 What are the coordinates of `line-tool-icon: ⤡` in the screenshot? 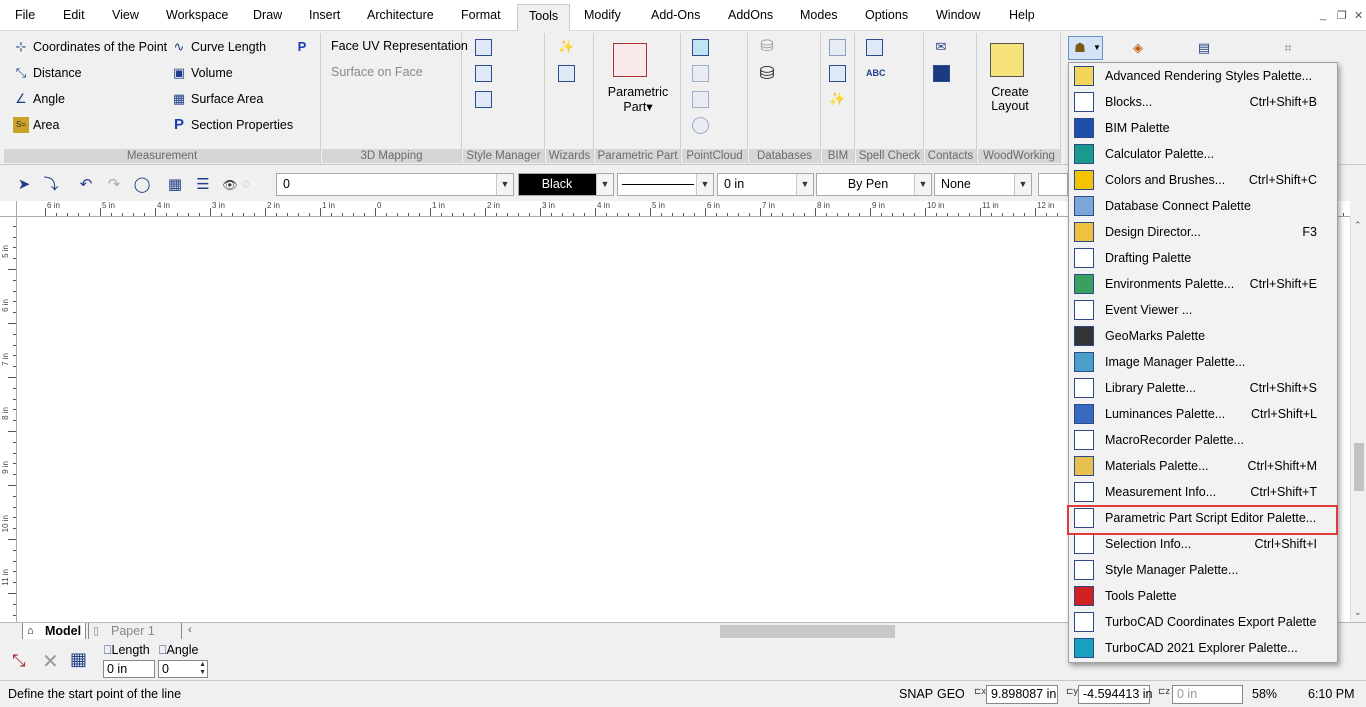 It's located at (19, 661).